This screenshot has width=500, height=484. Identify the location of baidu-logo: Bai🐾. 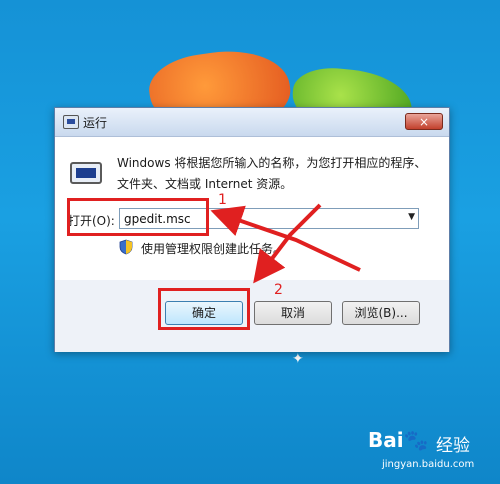
(398, 440).